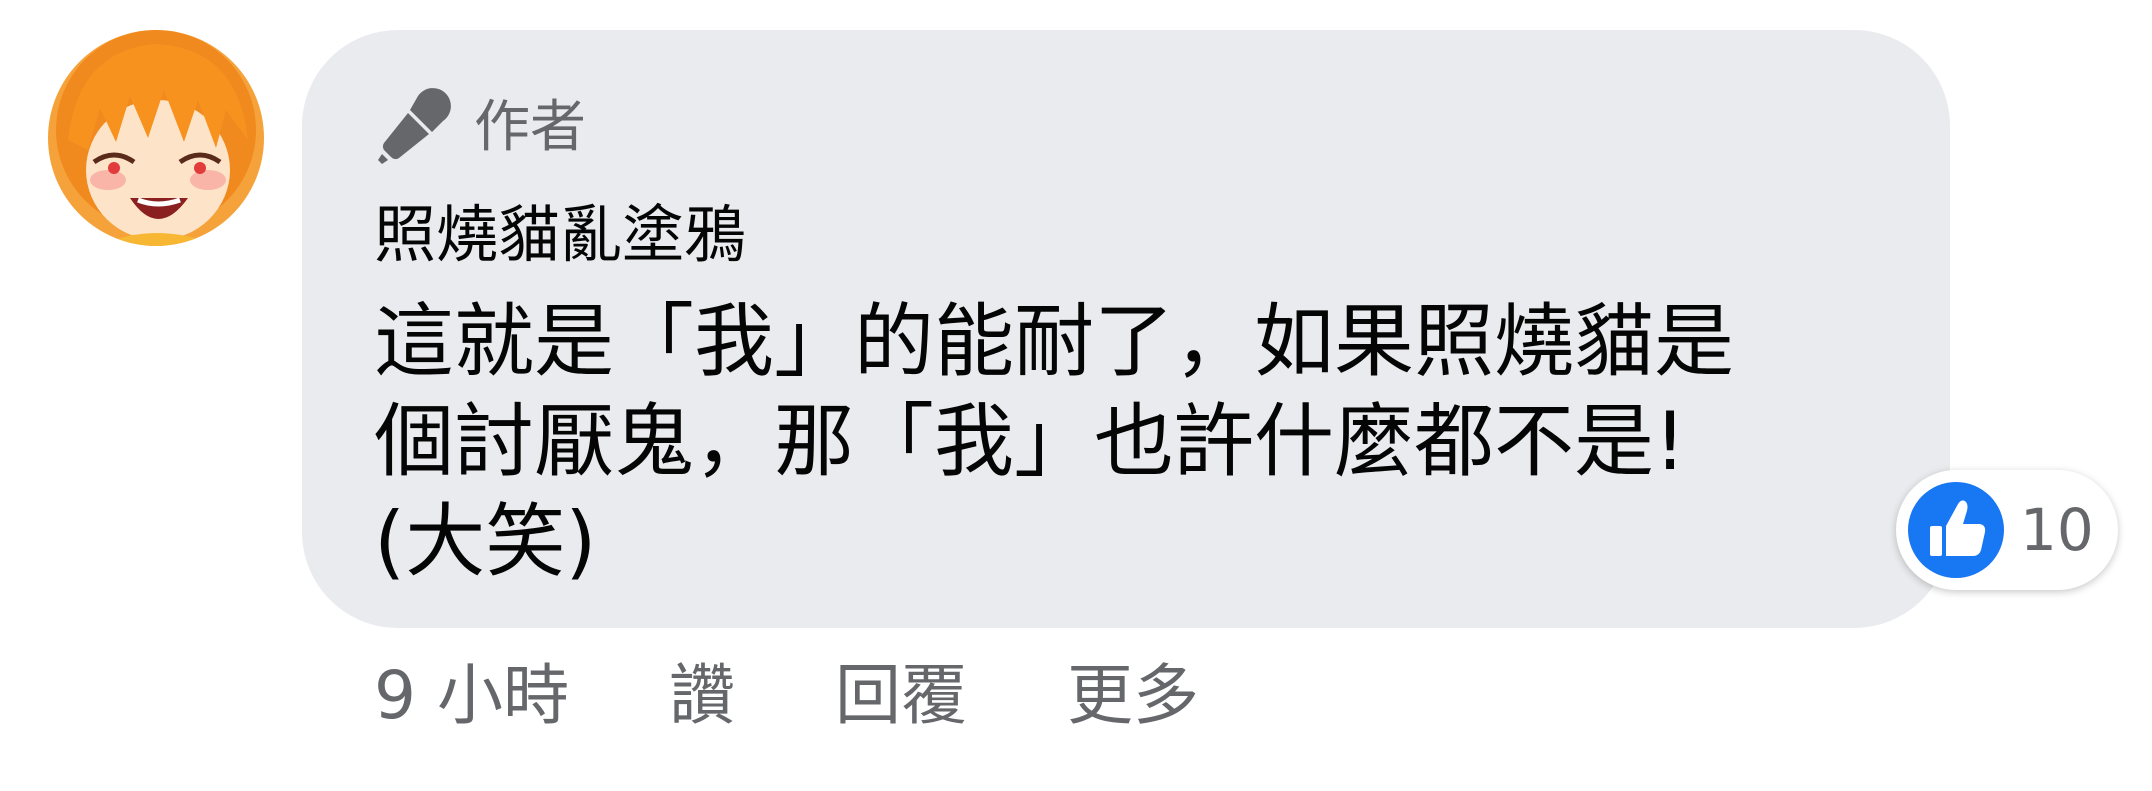  Describe the element at coordinates (1133, 690) in the screenshot. I see `more-button: 更多` at that location.